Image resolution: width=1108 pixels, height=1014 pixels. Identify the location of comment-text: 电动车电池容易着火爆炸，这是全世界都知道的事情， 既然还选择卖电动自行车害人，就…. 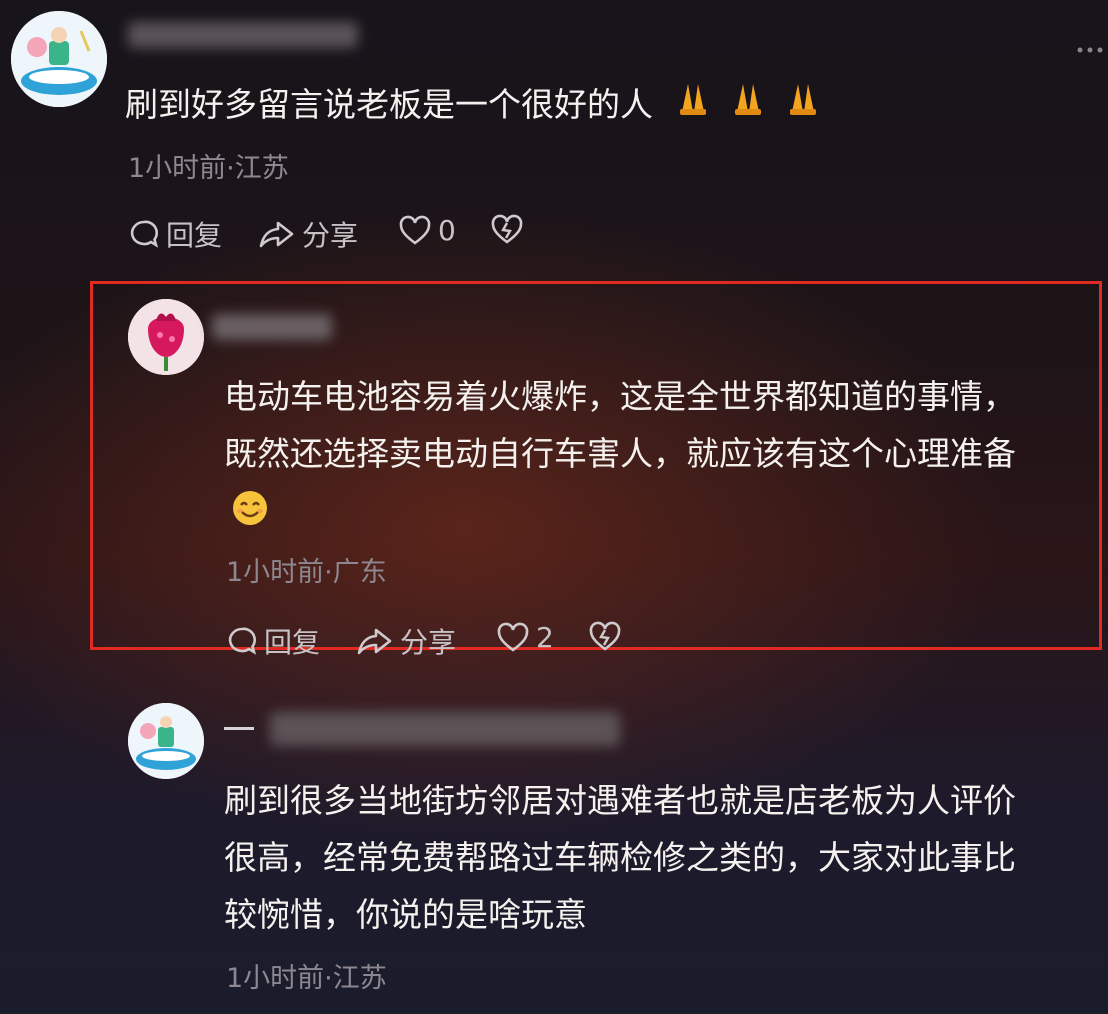
(620, 453).